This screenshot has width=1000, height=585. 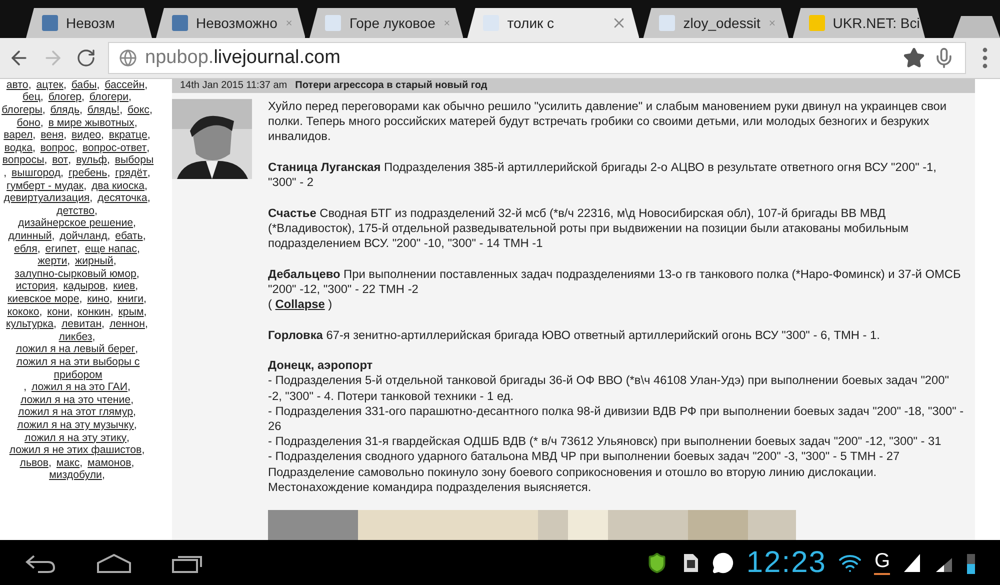 I want to click on parenthesis: (, so click(x=270, y=304).